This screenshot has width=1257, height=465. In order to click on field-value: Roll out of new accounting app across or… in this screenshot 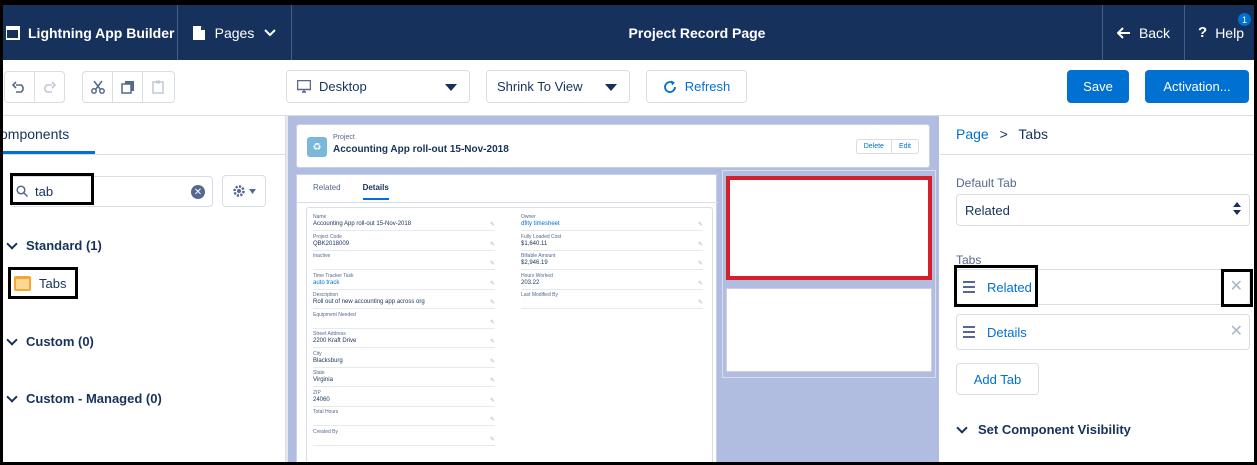, I will do `click(369, 302)`.